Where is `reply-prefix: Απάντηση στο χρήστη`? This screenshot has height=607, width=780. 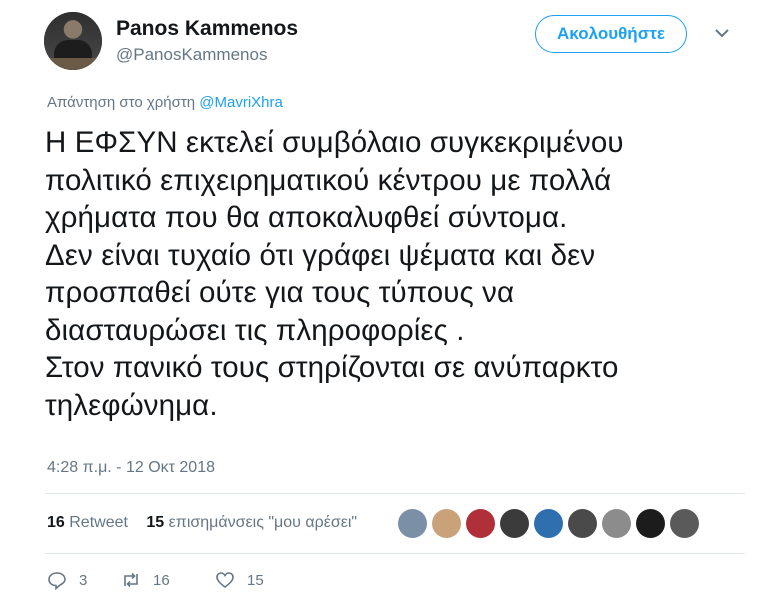
reply-prefix: Απάντηση στο χρήστη is located at coordinates (121, 102).